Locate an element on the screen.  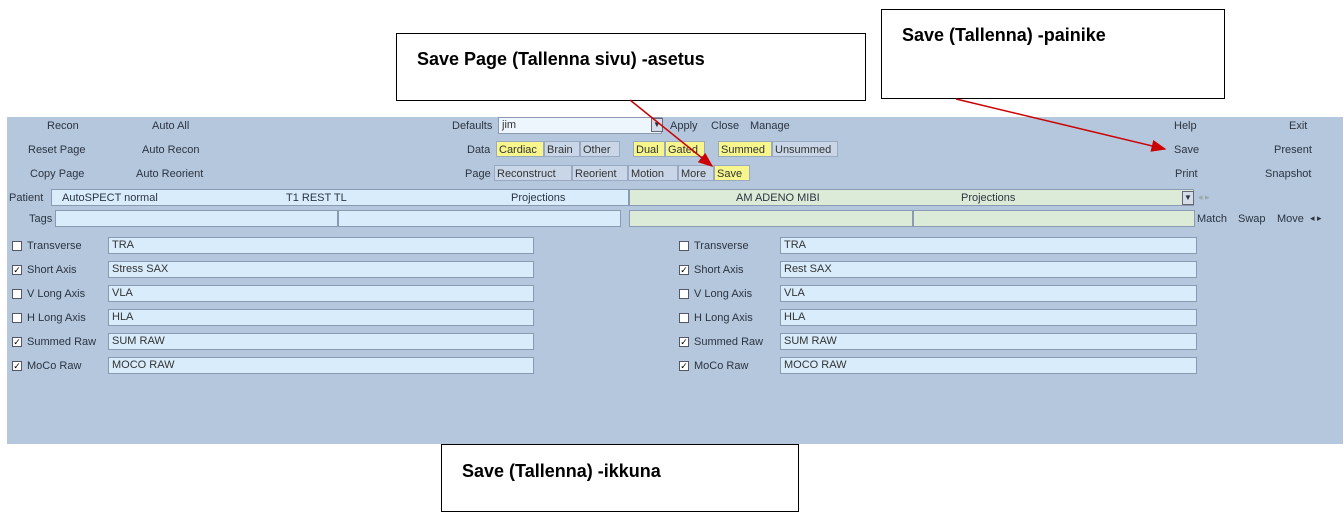
arrow-to-save-page-tab is located at coordinates (671, 133).